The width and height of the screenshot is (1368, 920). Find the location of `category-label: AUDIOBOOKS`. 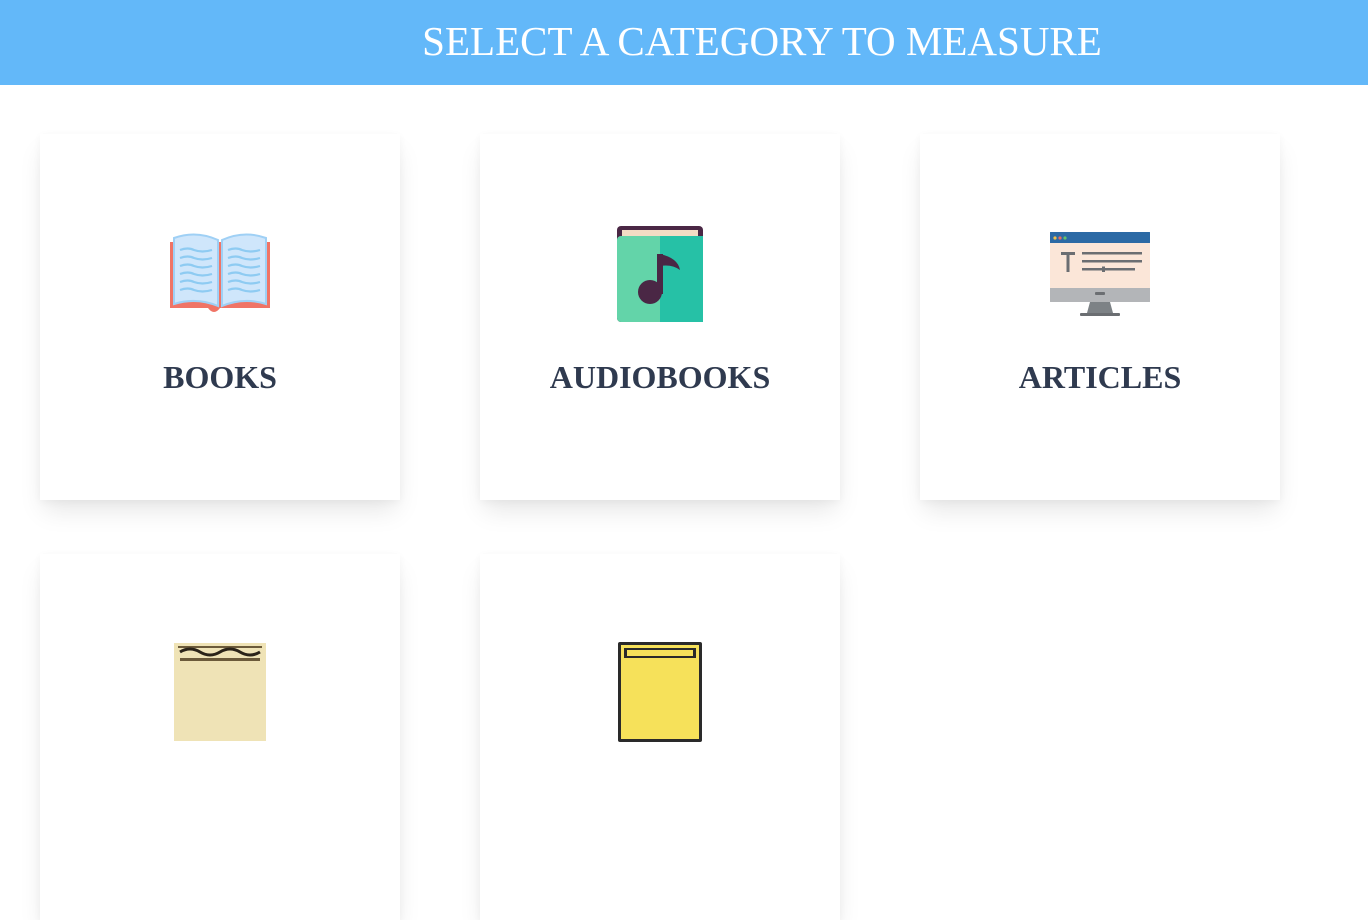

category-label: AUDIOBOOKS is located at coordinates (660, 377).